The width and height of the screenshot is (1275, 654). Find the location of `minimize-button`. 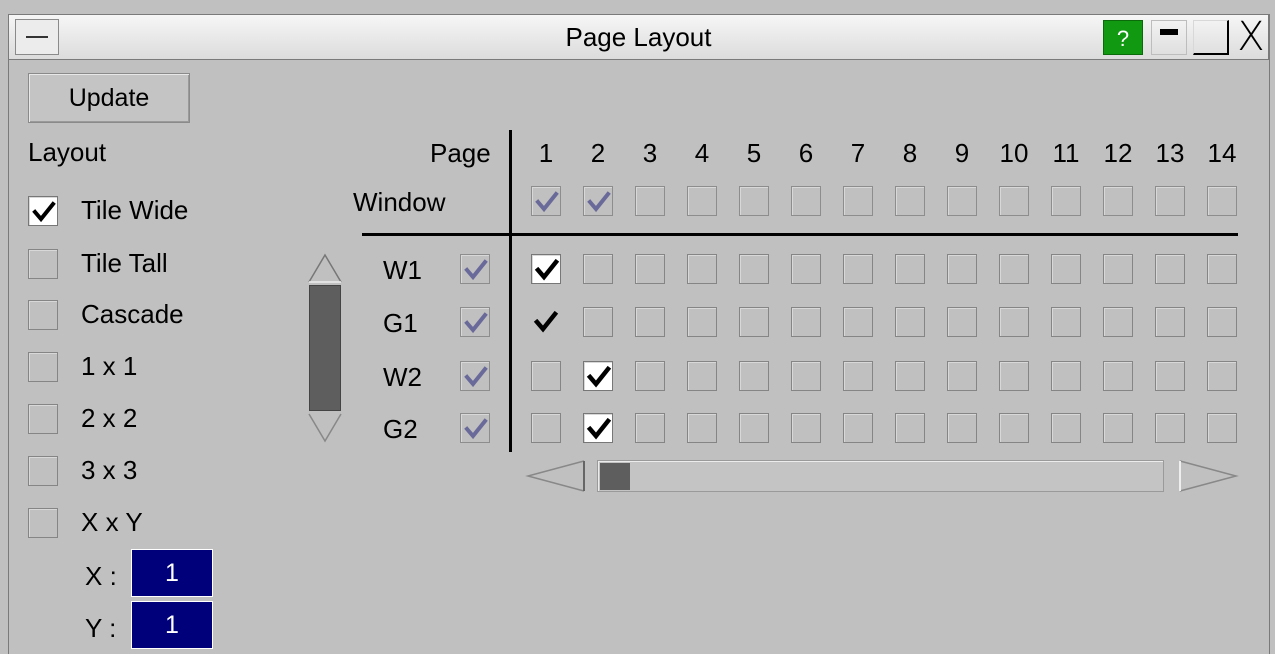

minimize-button is located at coordinates (1169, 37).